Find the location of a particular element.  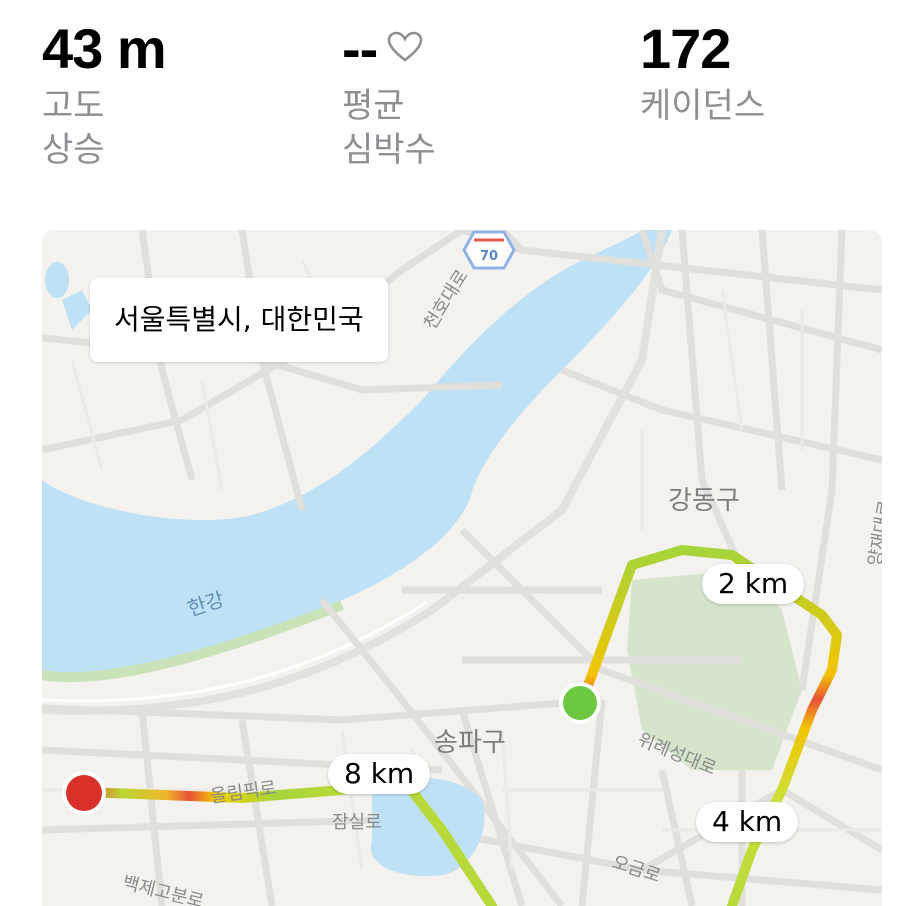

elevation-gain-value: 43 m is located at coordinates (104, 48).